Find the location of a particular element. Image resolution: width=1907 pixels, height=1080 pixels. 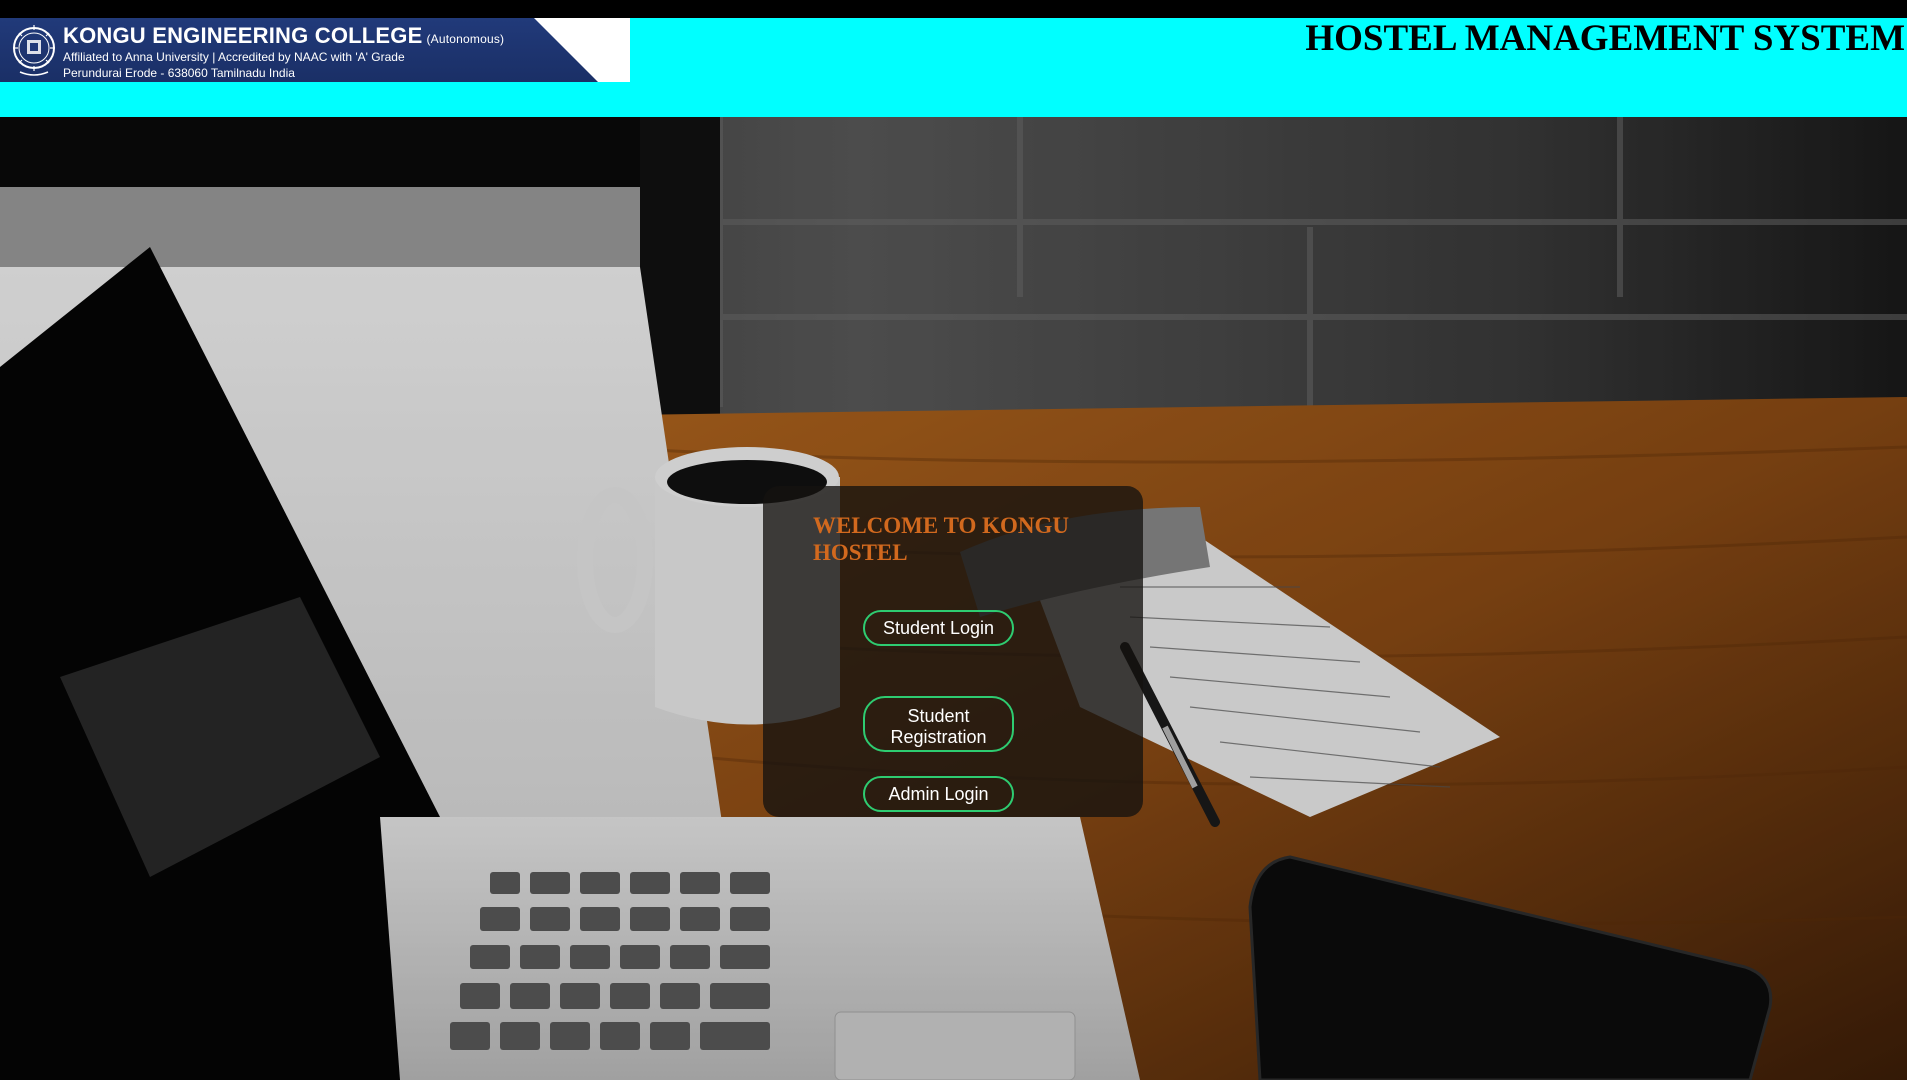

college-name: KONGU ENGINEERING COLLEGE (Autonomous) is located at coordinates (283, 36).